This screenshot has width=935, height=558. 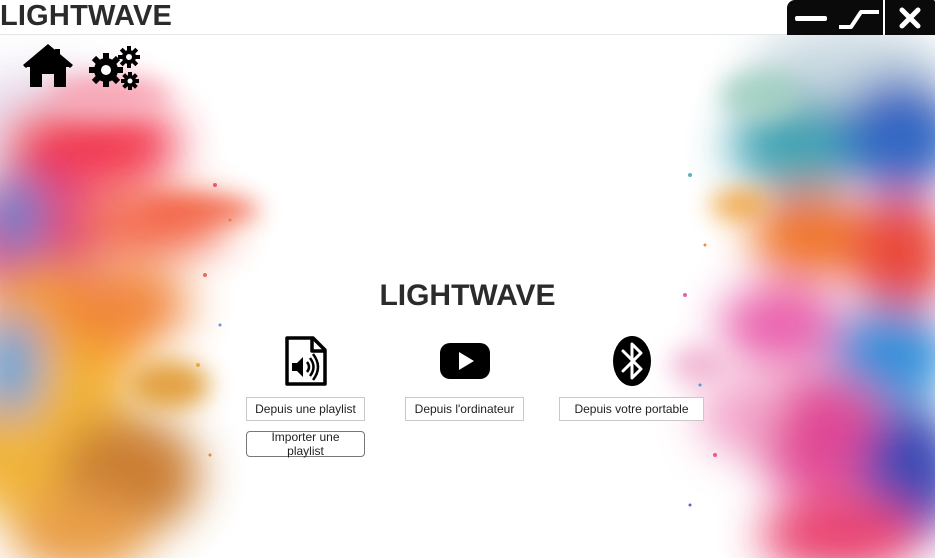 I want to click on import-playlist-button: Importer une playlist, so click(x=305, y=444).